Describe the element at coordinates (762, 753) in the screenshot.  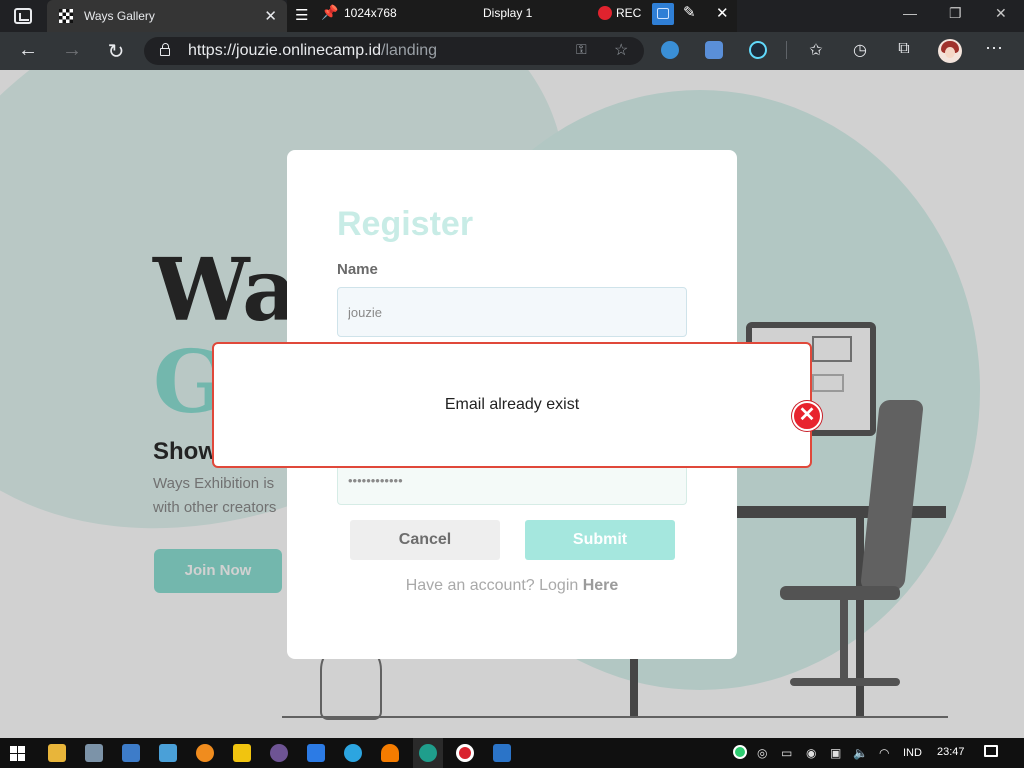
I see `headset-tray-icon: ◎` at that location.